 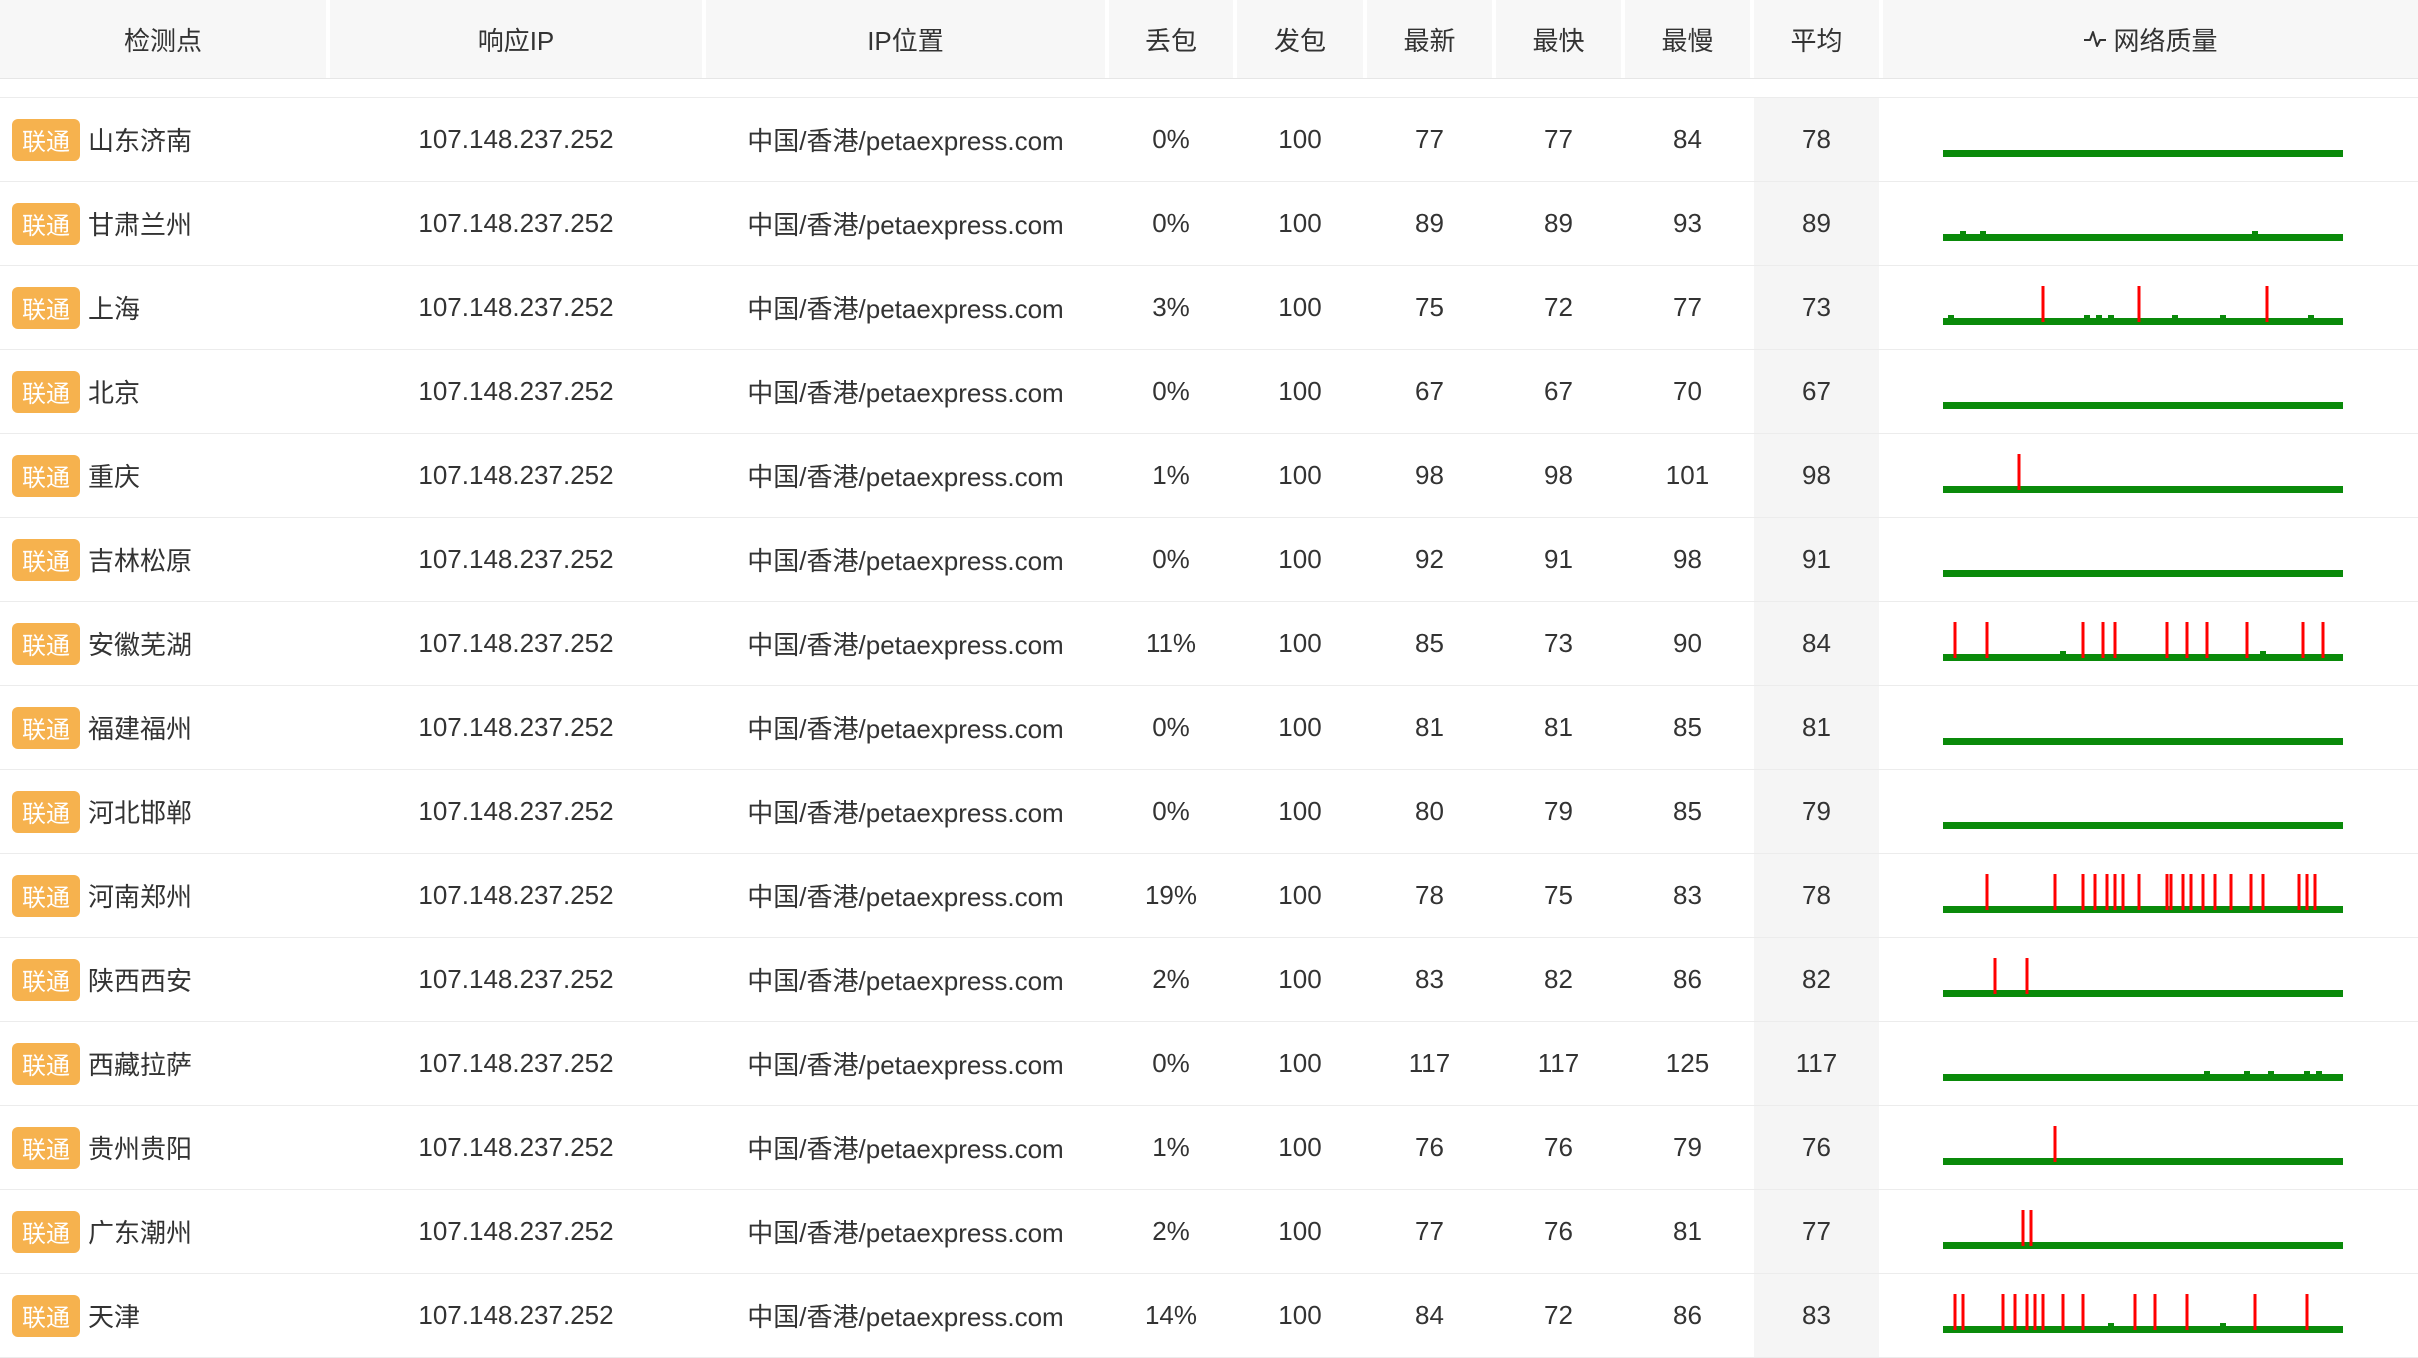 What do you see at coordinates (114, 477) in the screenshot?
I see `node-location: 重庆` at bounding box center [114, 477].